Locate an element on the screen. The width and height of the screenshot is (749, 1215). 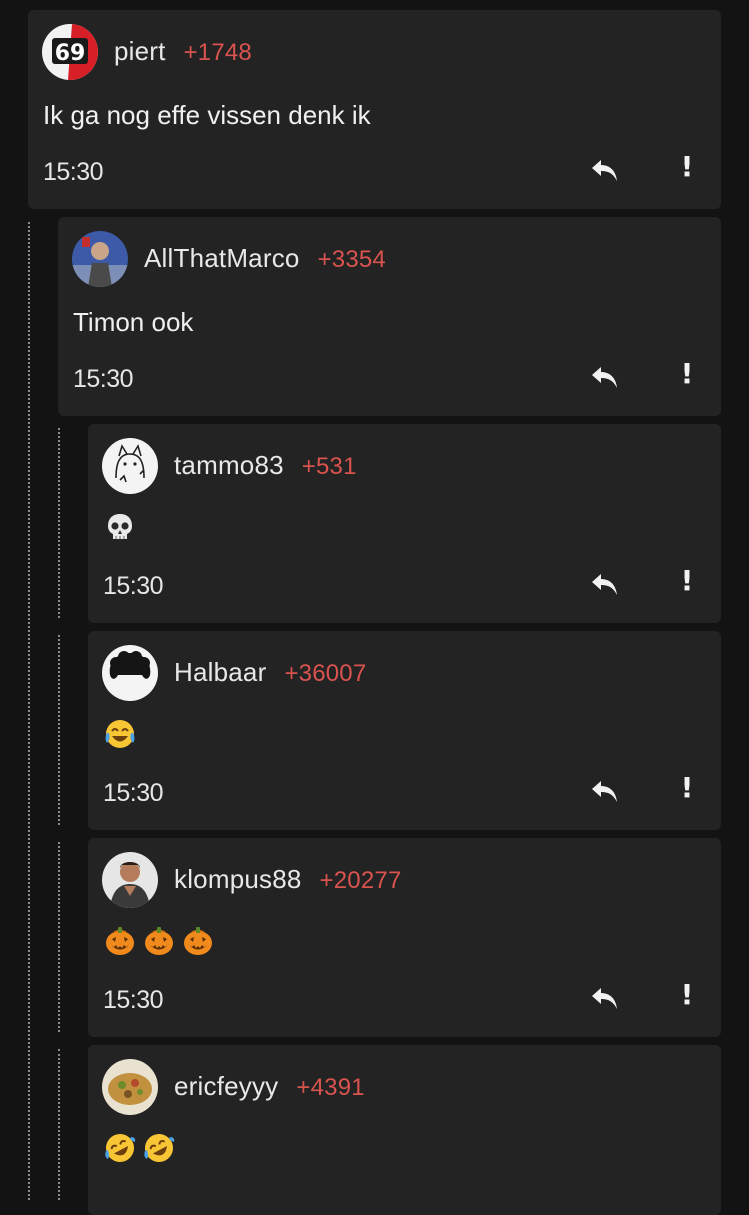
tears-of-joy-icon is located at coordinates (120, 734).